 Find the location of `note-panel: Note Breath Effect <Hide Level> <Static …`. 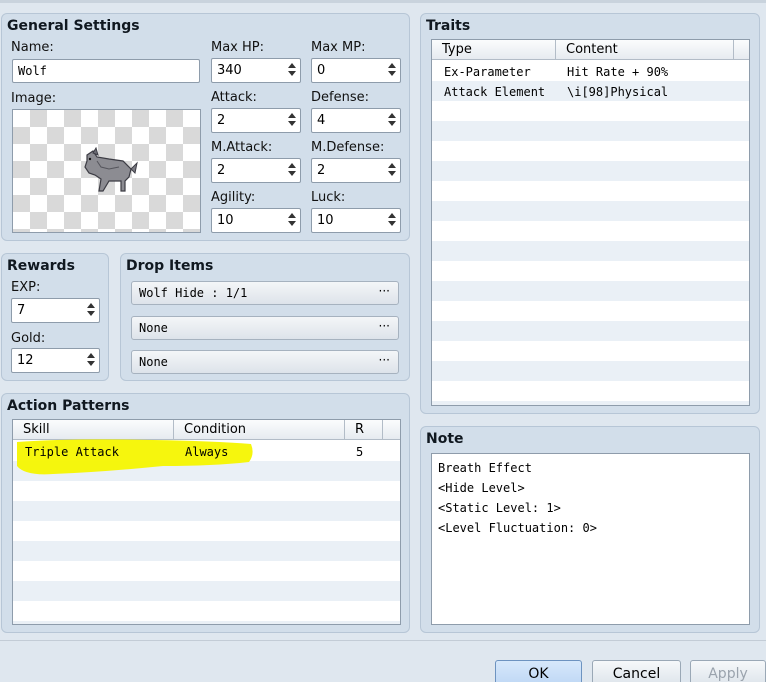

note-panel: Note Breath Effect <Hide Level> <Static … is located at coordinates (590, 529).